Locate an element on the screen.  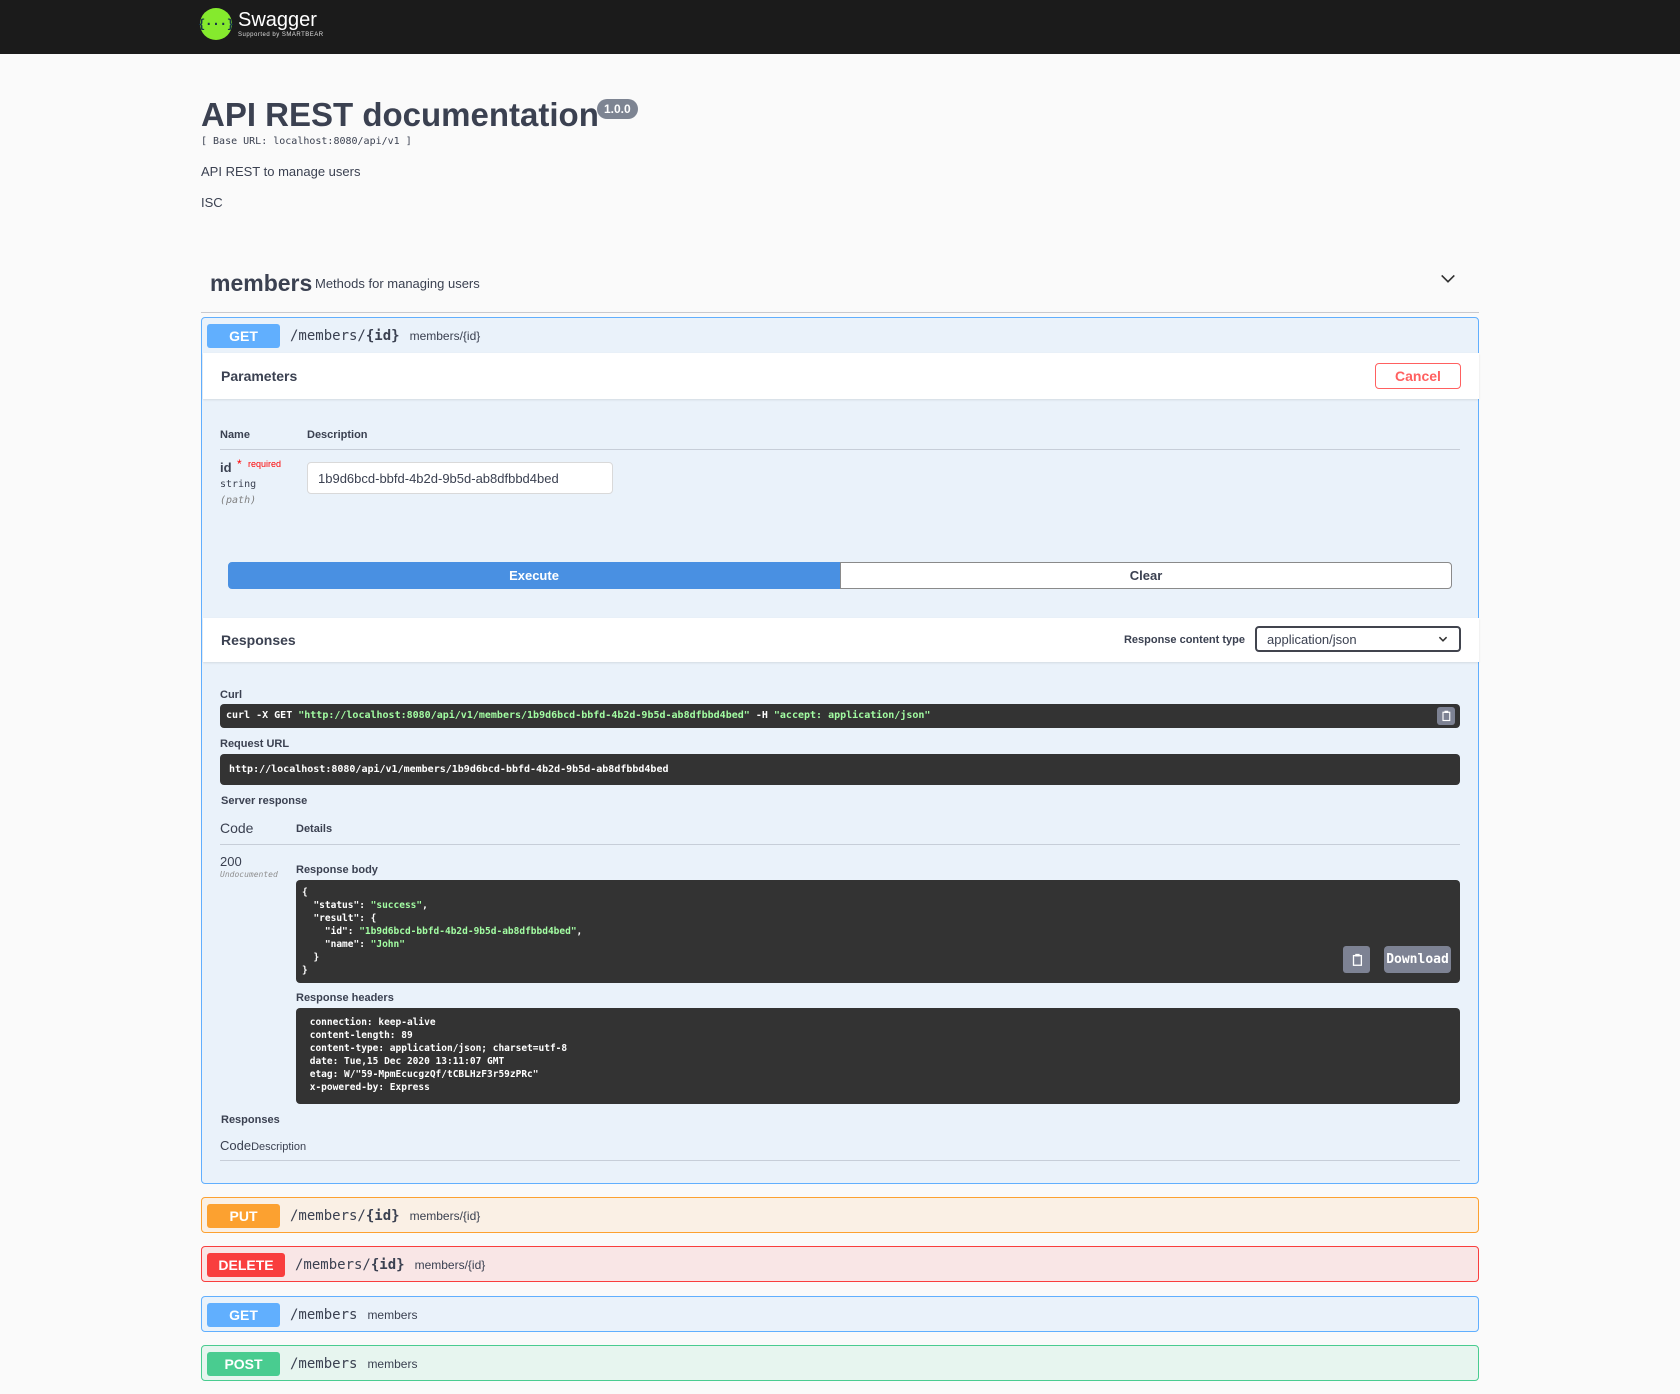
op-path-base: /members is located at coordinates (324, 1363).